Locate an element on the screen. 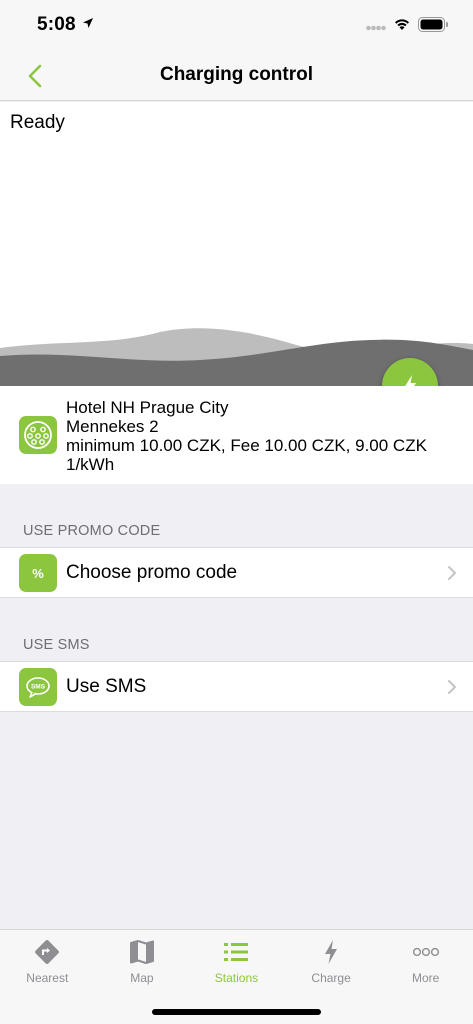 The width and height of the screenshot is (473, 1024). tab-more: More is located at coordinates (425, 960).